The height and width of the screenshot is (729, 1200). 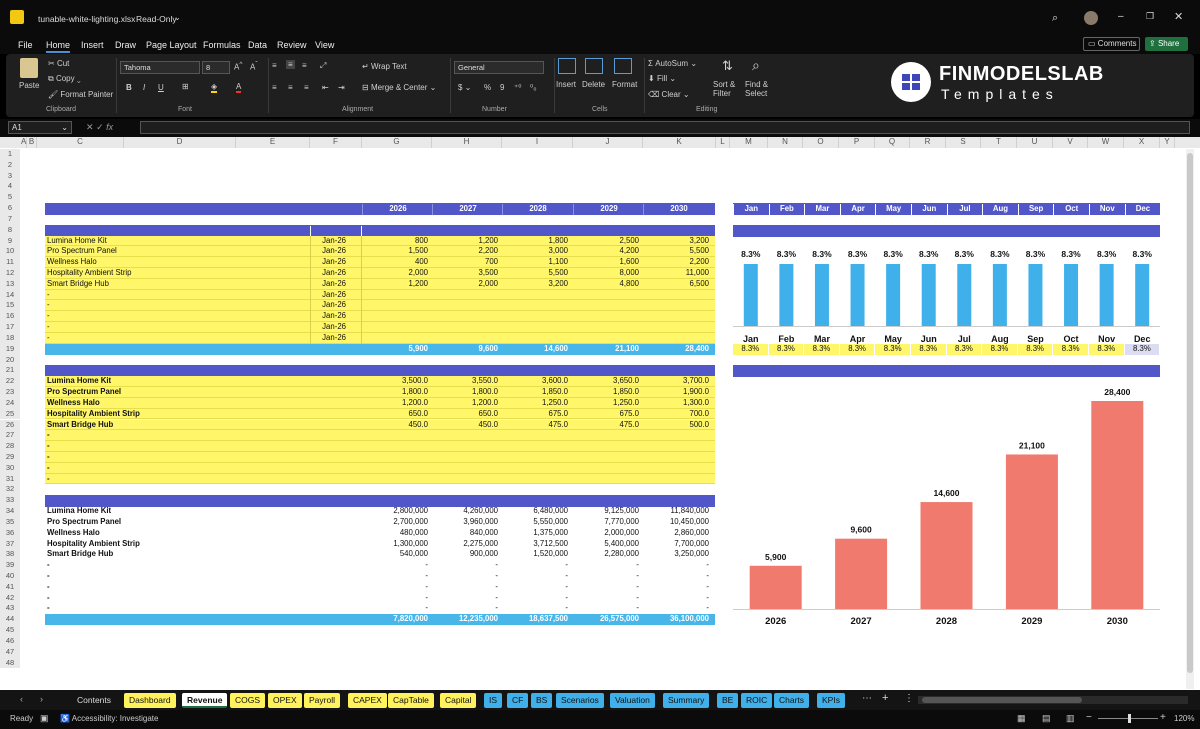 What do you see at coordinates (160, 67) in the screenshot?
I see `font-name-select: Tahoma` at bounding box center [160, 67].